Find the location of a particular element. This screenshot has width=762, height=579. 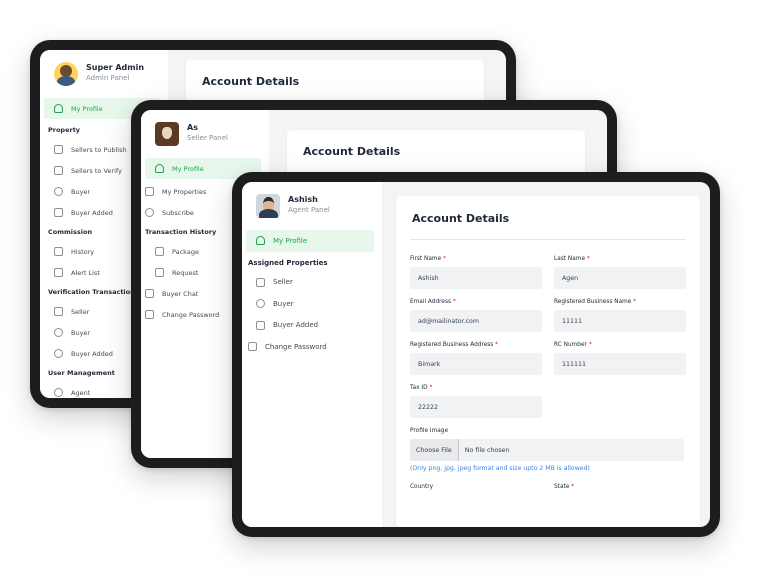

agent-nav-my-profile: My Profile is located at coordinates (310, 241).